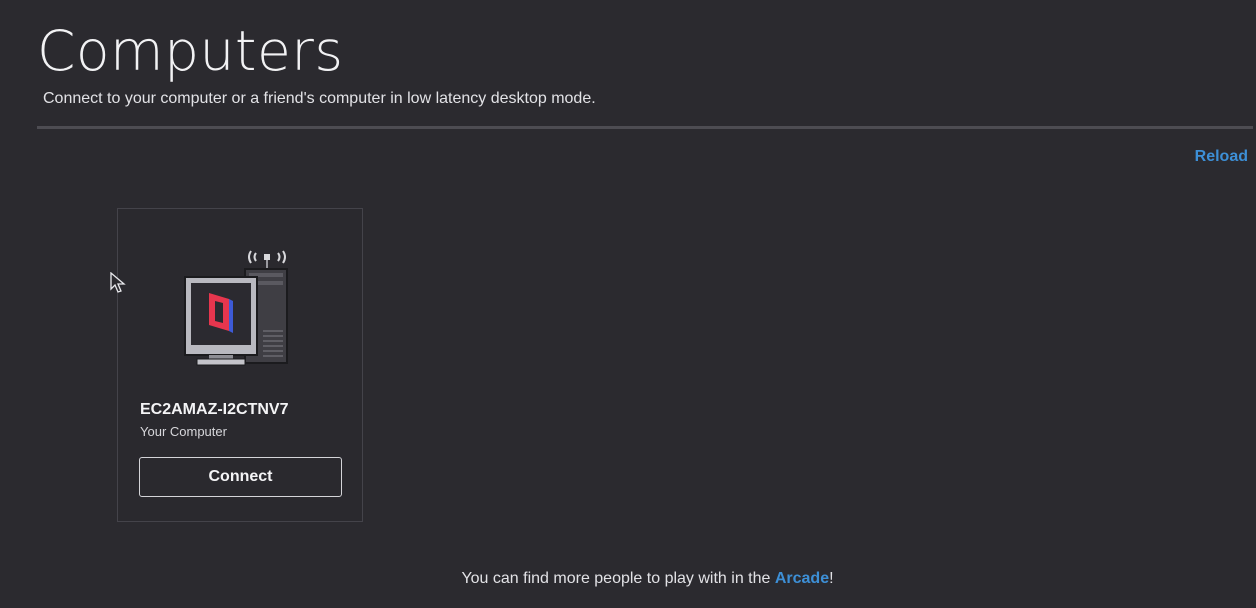  What do you see at coordinates (236, 308) in the screenshot?
I see `computer-tower-icon` at bounding box center [236, 308].